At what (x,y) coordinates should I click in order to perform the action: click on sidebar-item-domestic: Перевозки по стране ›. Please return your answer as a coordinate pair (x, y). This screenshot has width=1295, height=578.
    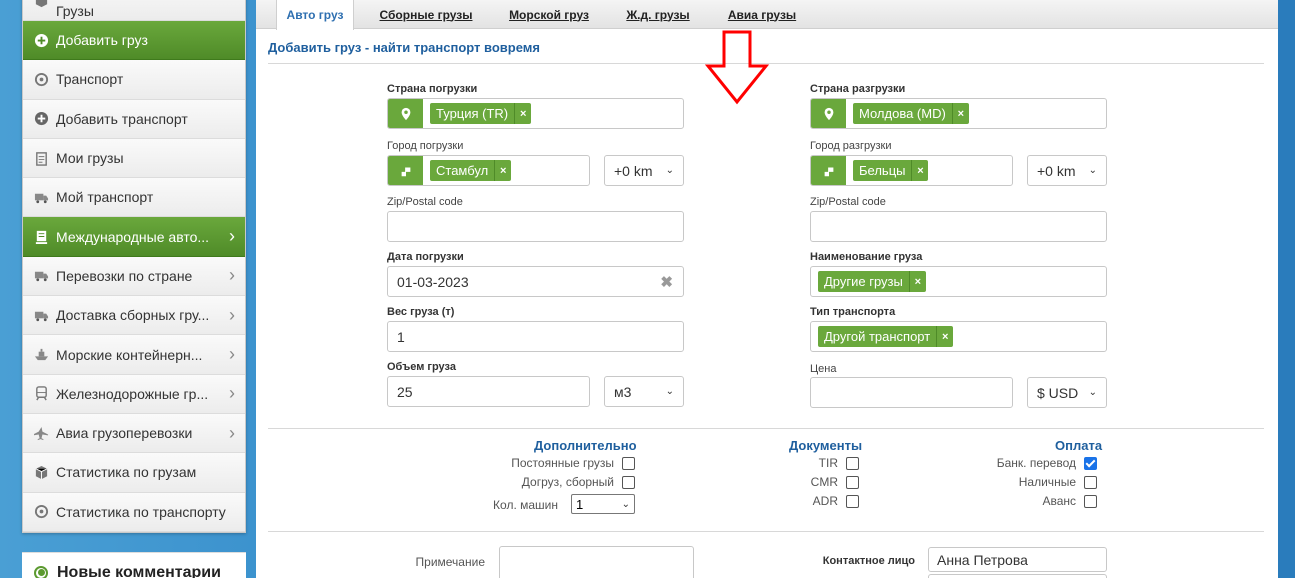
    Looking at the image, I should click on (134, 276).